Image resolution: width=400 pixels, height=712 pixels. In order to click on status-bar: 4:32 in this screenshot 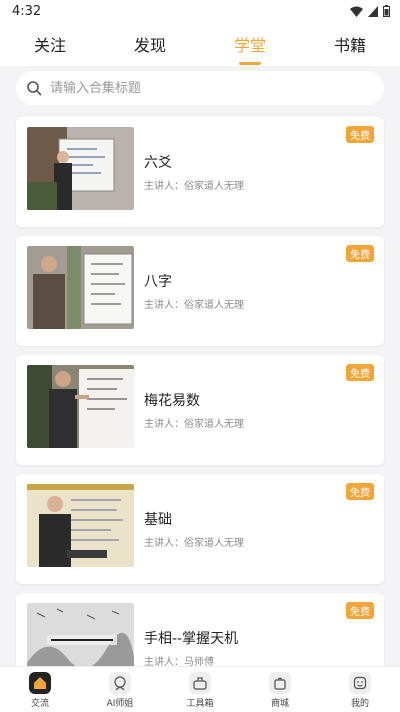, I will do `click(200, 12)`.